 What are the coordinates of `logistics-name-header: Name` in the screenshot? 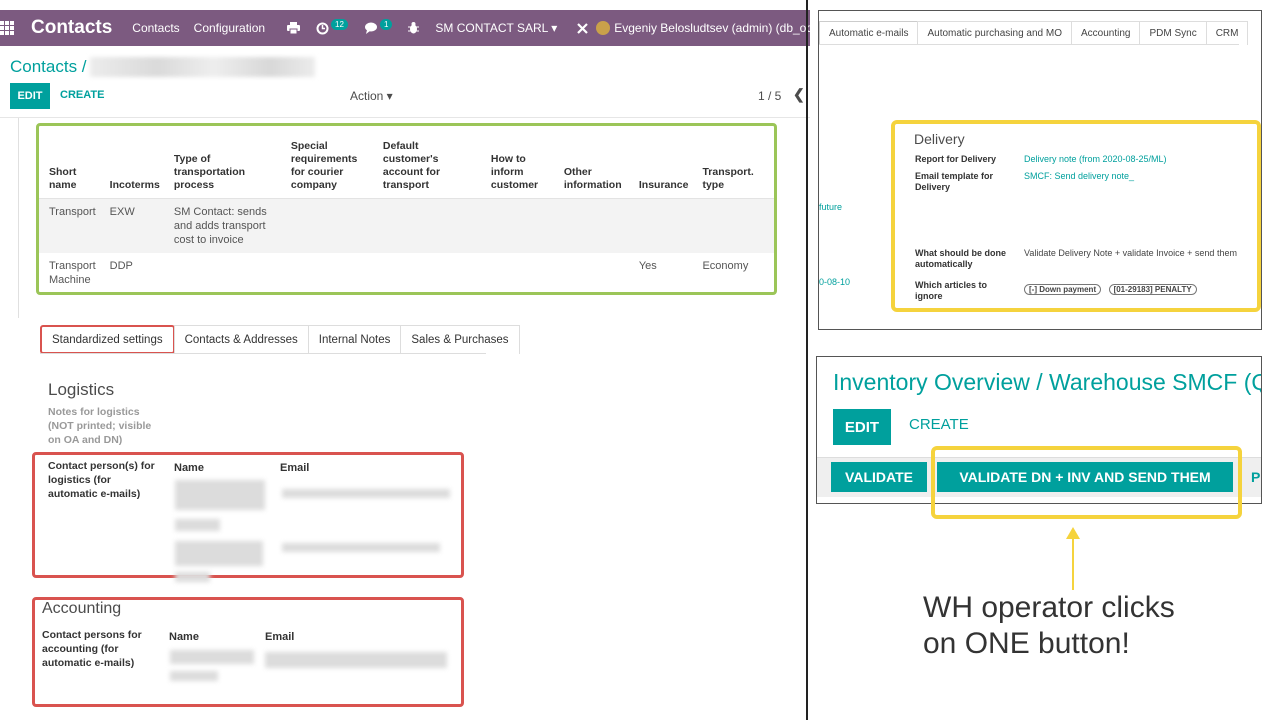 It's located at (189, 468).